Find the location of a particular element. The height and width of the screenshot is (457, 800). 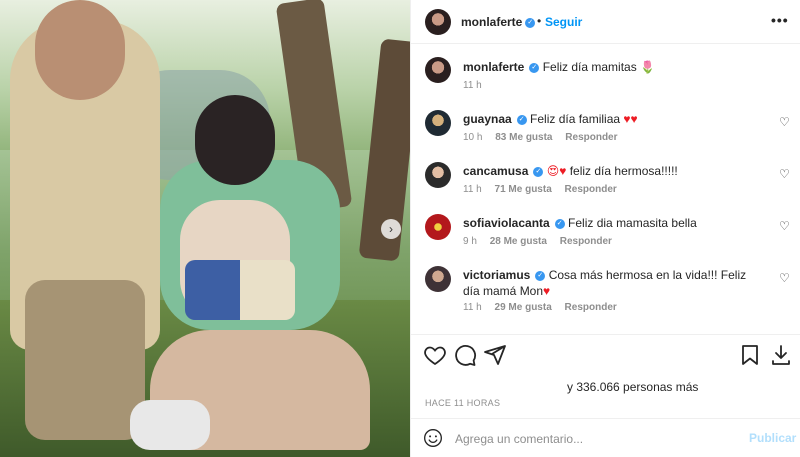

caption-meta: 11 h is located at coordinates (477, 85).